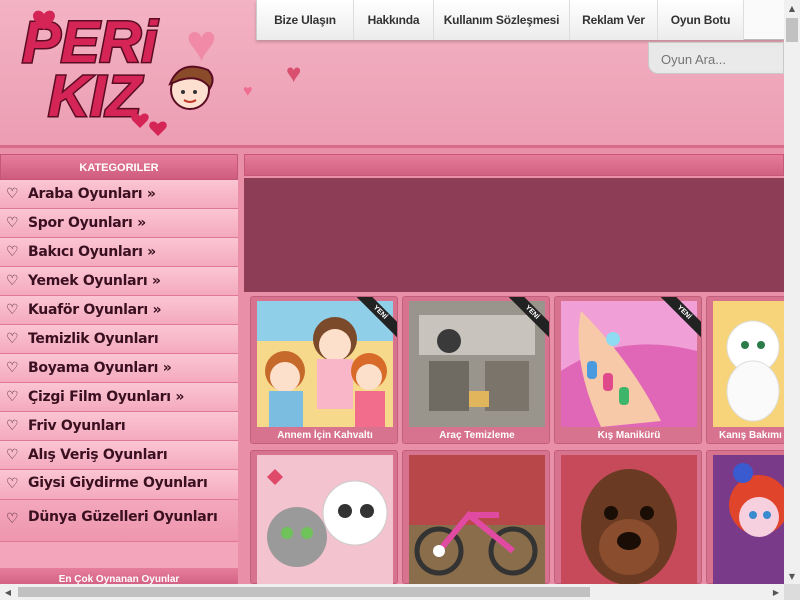 Image resolution: width=800 pixels, height=600 pixels. What do you see at coordinates (477, 435) in the screenshot?
I see `game-title: Araç Temizleme` at bounding box center [477, 435].